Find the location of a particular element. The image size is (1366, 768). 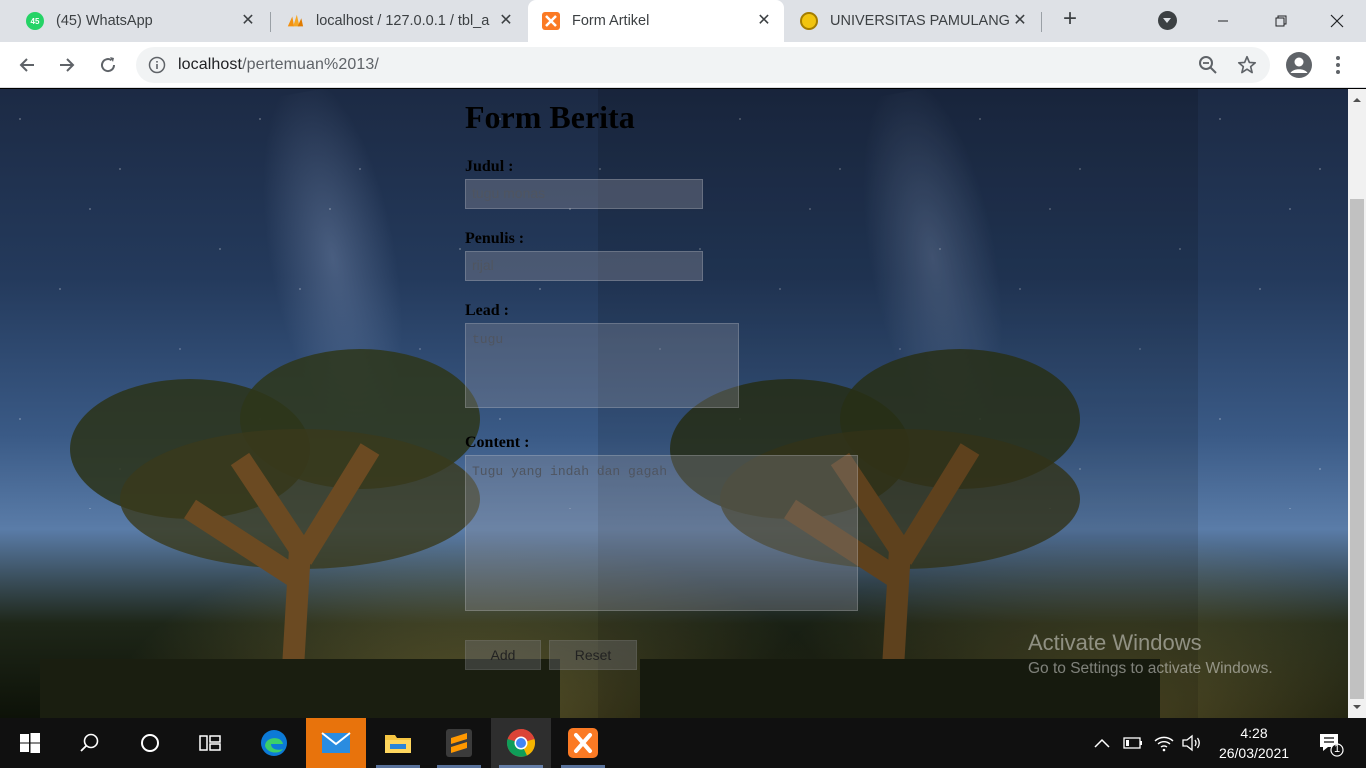

minimize-button is located at coordinates (1223, 21).